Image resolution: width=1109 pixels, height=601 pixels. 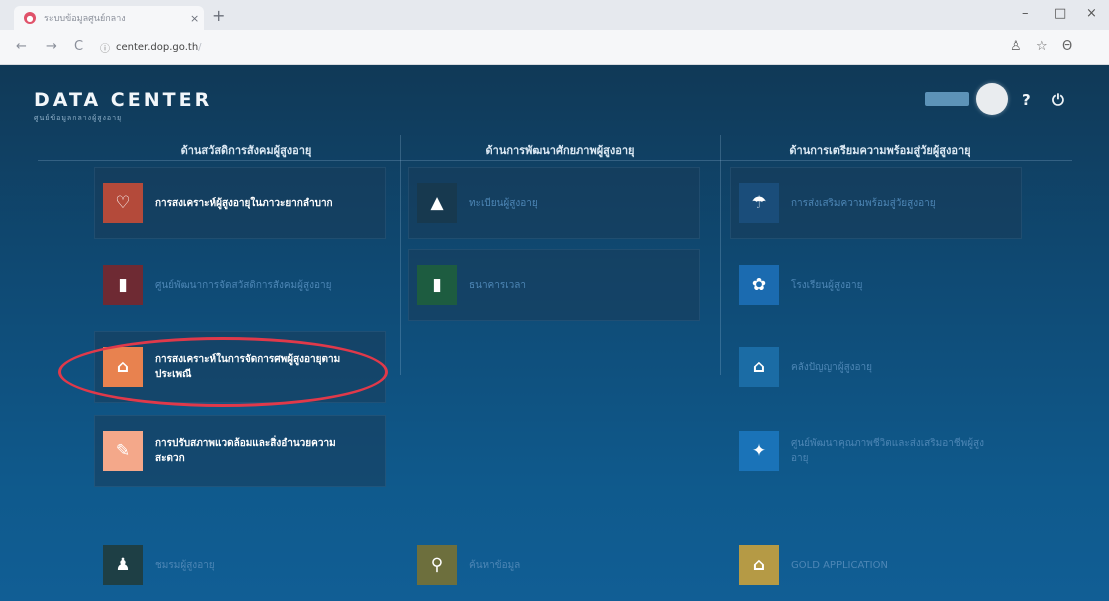 What do you see at coordinates (185, 565) in the screenshot?
I see `card-label: ชมรมผู้สูงอายุ` at bounding box center [185, 565].